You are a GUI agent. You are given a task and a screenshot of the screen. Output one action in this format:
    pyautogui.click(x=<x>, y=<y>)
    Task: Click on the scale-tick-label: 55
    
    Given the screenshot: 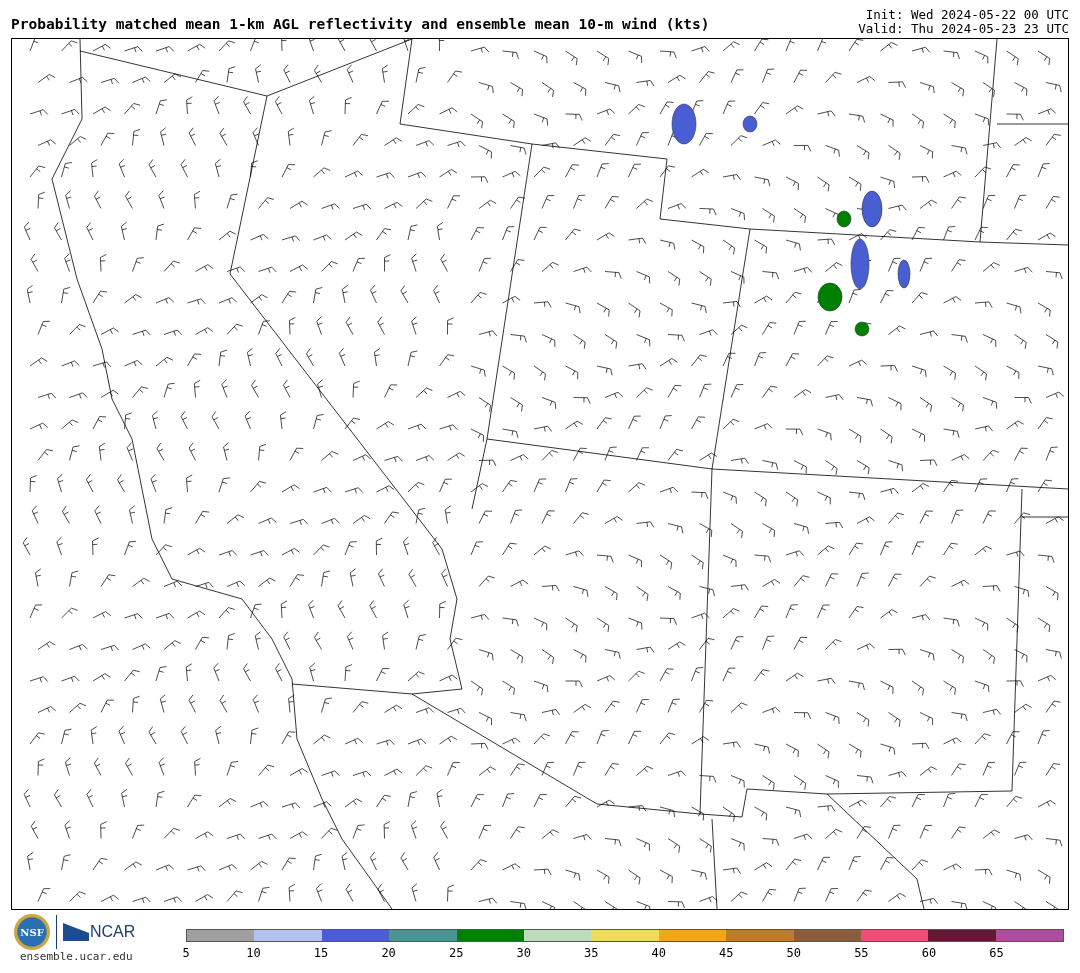 What is the action you would take?
    pyautogui.click(x=861, y=953)
    